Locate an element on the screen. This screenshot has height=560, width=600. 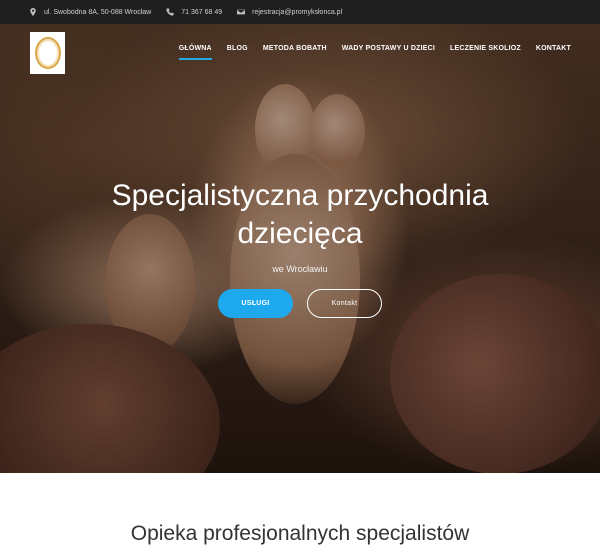
address-text: ul. Swobodna 8A, 50-088 Wrocław is located at coordinates (98, 12).